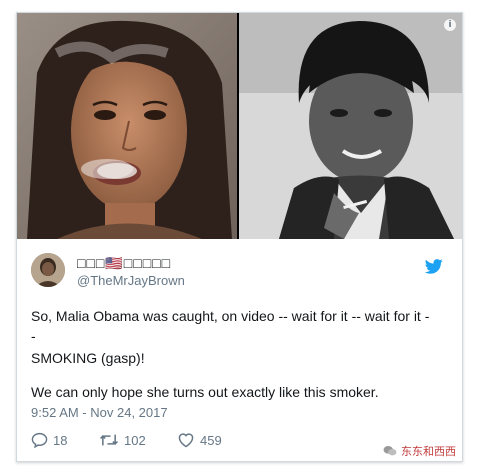  I want to click on reply-count: 18, so click(60, 440).